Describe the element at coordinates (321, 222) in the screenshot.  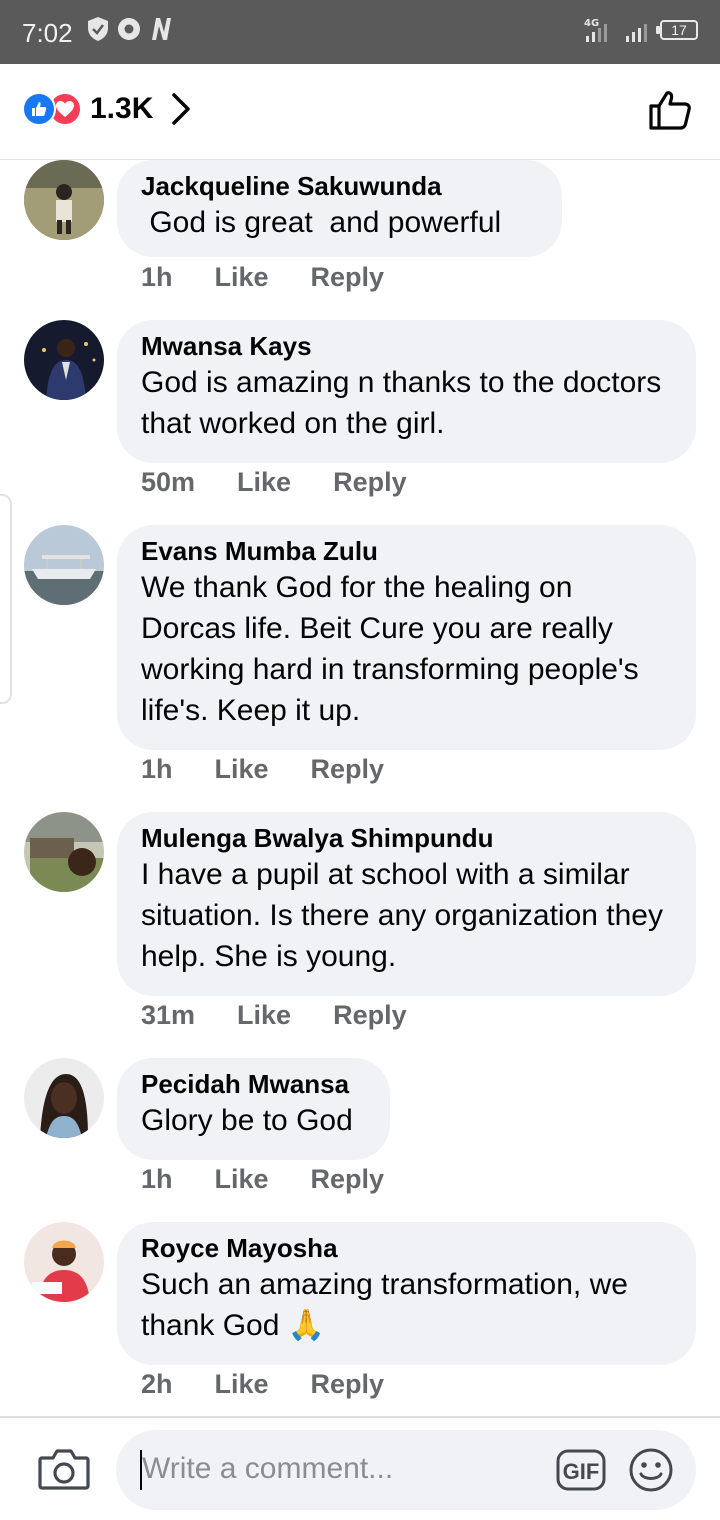
I see `comment-text: God is great and powerful` at that location.